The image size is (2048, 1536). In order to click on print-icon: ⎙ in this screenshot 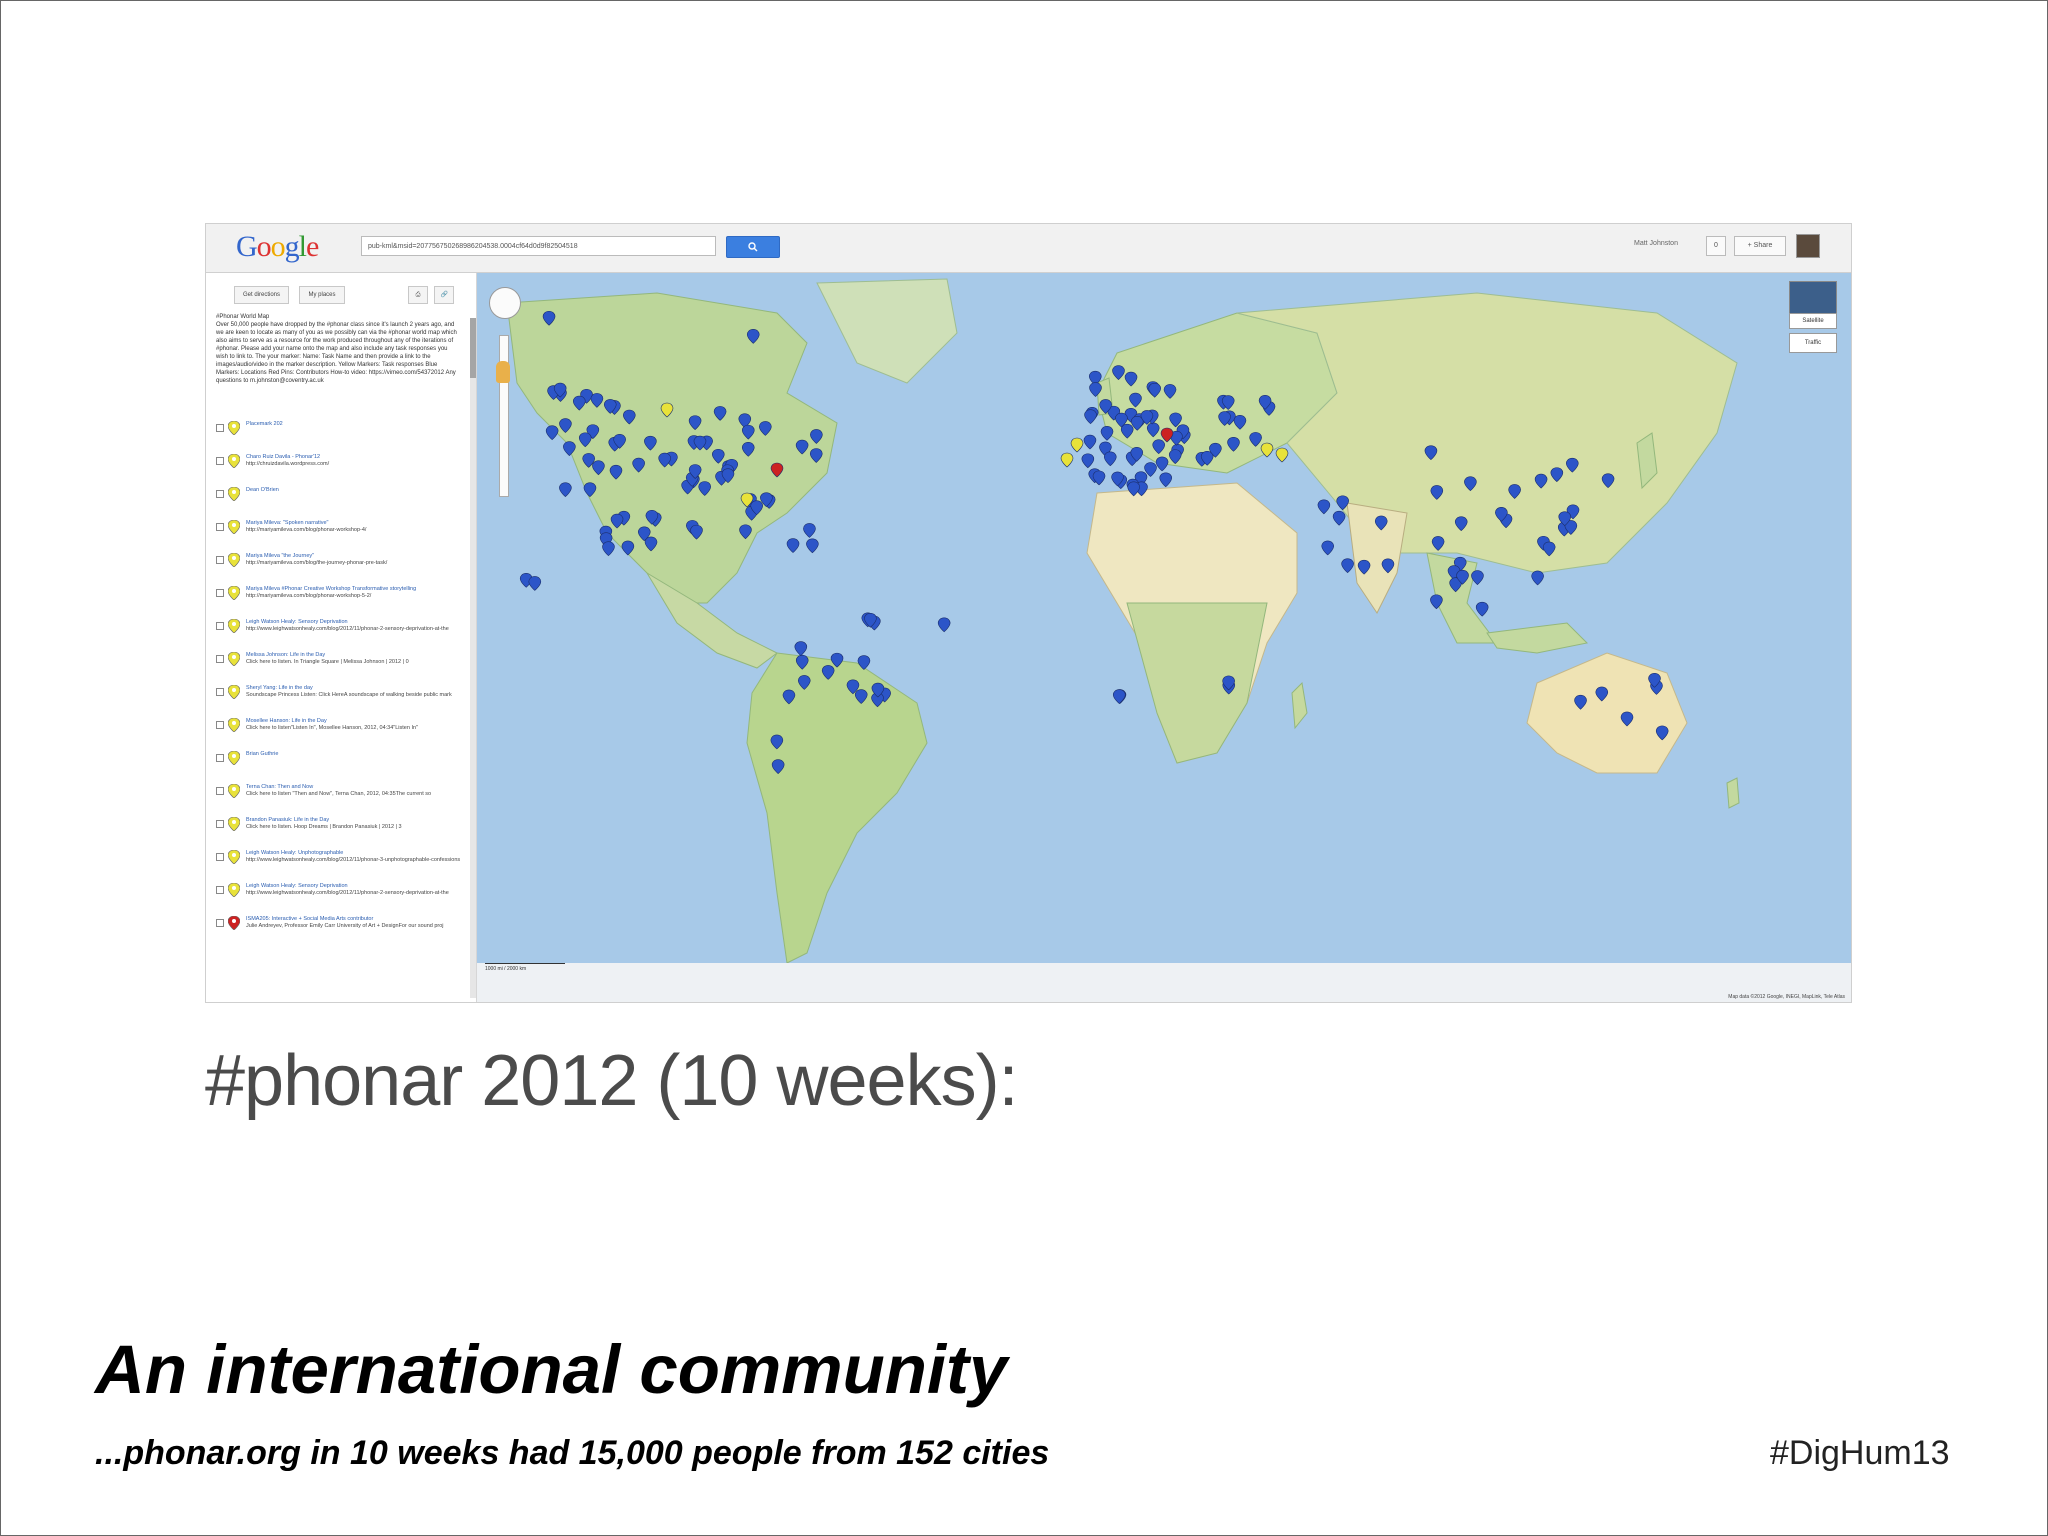, I will do `click(418, 295)`.